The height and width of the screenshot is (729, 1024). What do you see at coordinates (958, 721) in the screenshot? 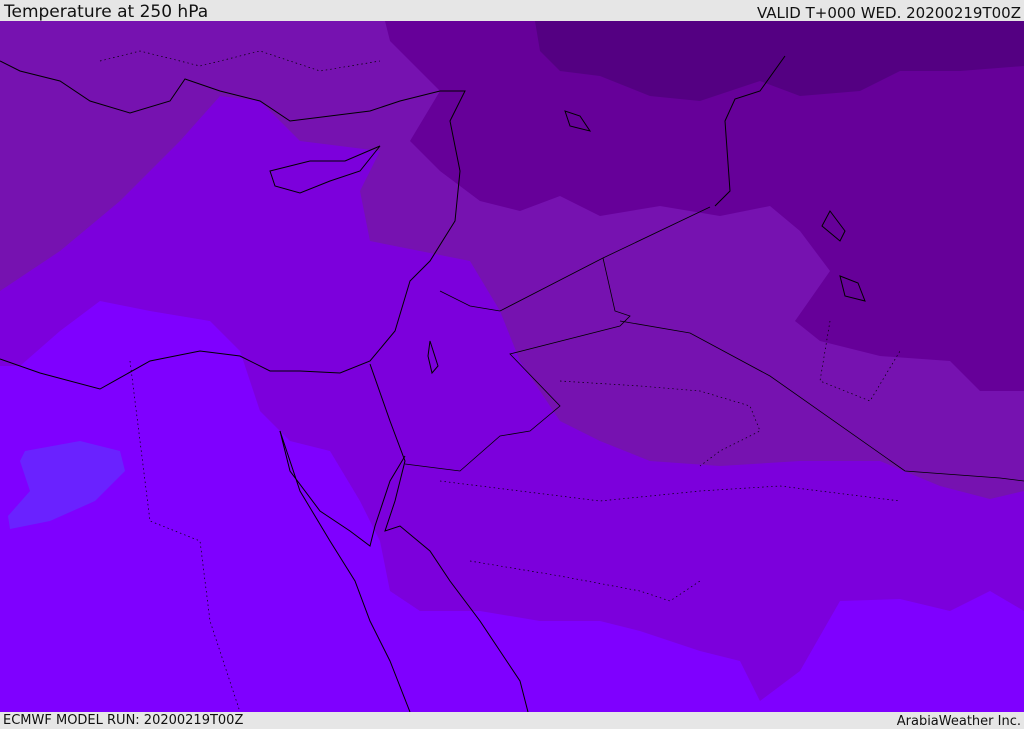
I see `credit-label: ArabiaWeather Inc.` at bounding box center [958, 721].